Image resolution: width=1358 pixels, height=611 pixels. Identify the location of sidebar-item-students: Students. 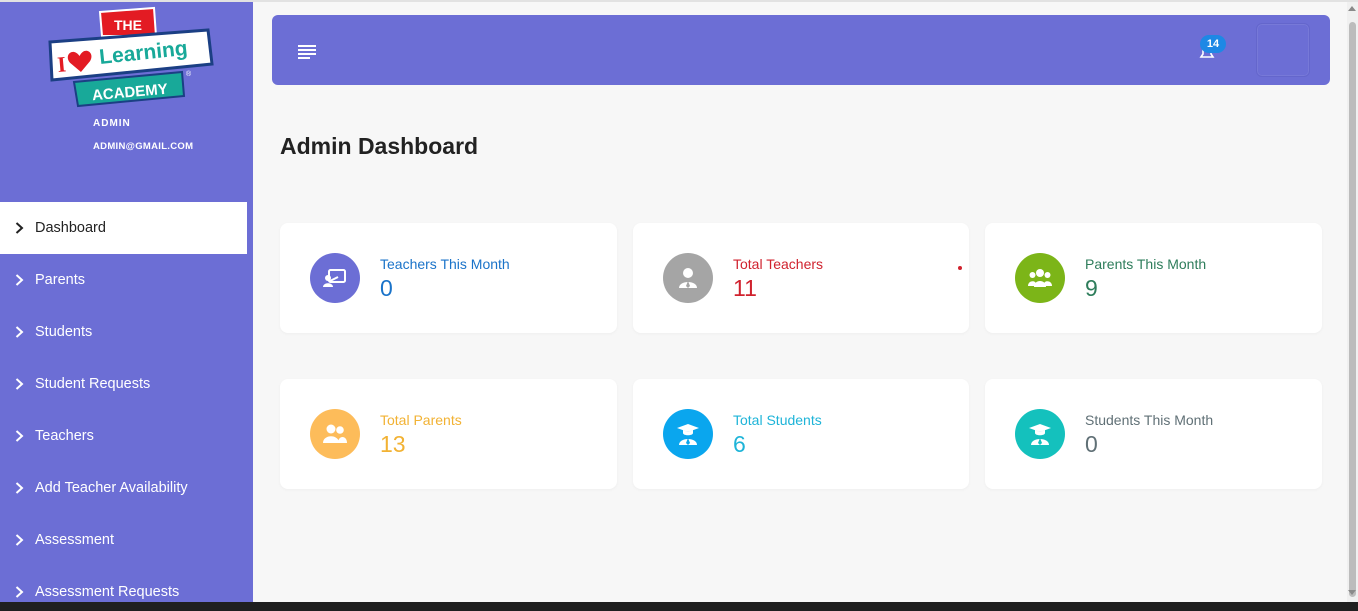
(126, 332).